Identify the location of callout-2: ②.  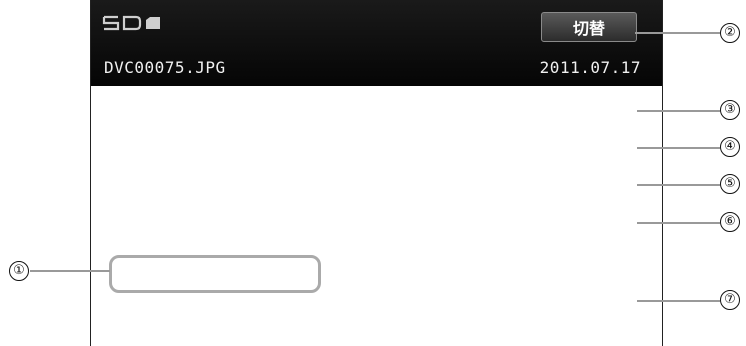
(730, 33).